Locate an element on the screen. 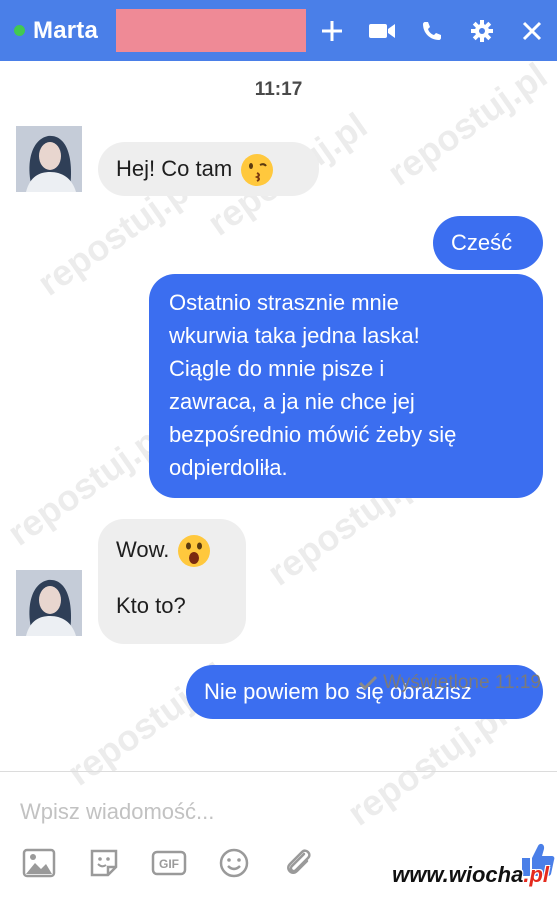  message-timestamp: 11:17 is located at coordinates (278, 89).